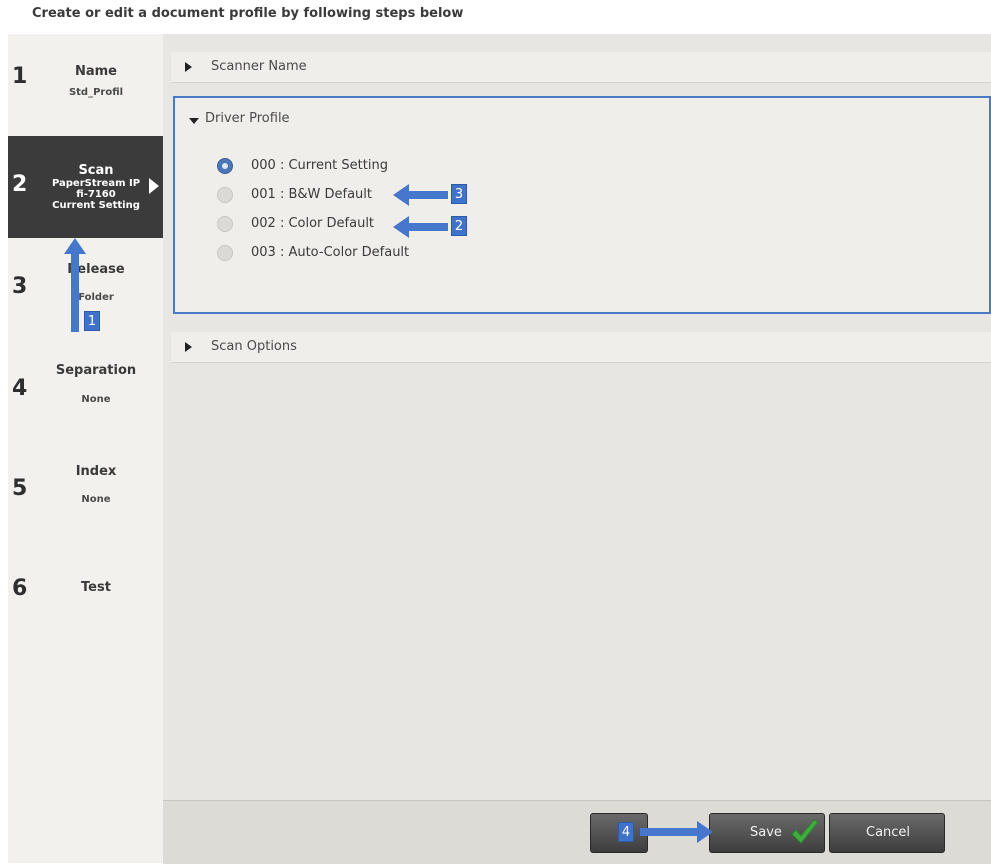  Describe the element at coordinates (581, 67) in the screenshot. I see `scanner-name-header: Scanner Name` at that location.